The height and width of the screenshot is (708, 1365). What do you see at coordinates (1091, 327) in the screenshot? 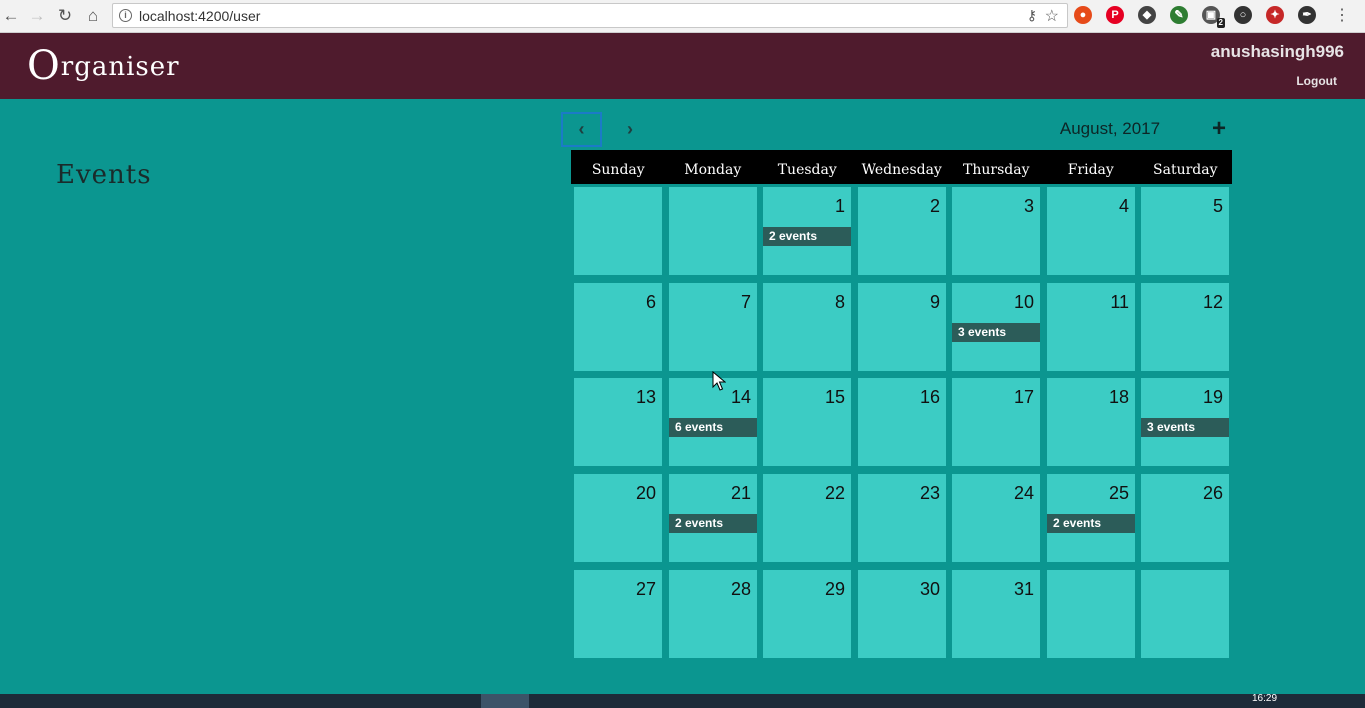
I see `calendar-day-11: 11` at bounding box center [1091, 327].